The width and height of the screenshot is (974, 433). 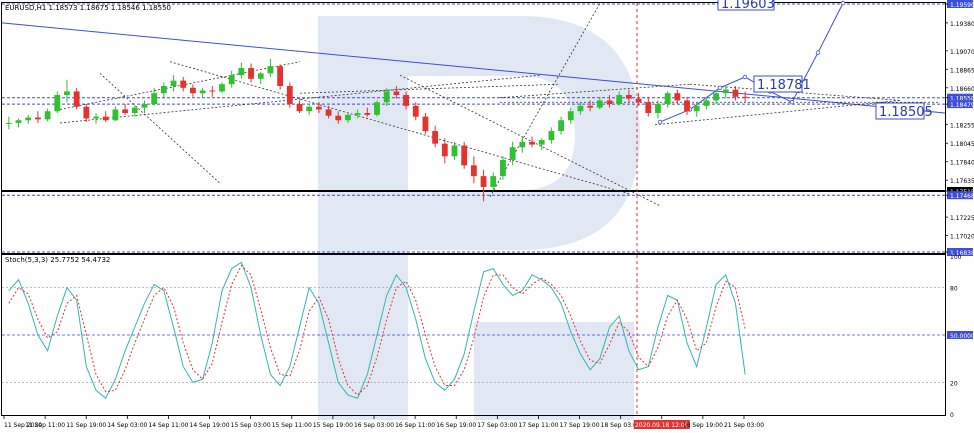 I want to click on time-tick-label: 14 Sep 11:00, so click(x=168, y=425).